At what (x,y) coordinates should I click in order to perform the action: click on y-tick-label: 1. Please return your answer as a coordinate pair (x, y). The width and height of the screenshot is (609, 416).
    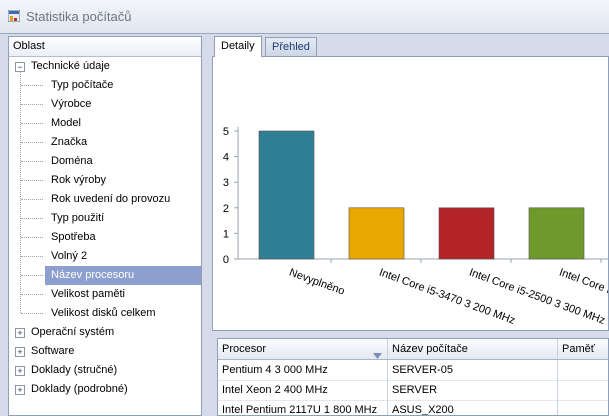
    Looking at the image, I should click on (226, 234).